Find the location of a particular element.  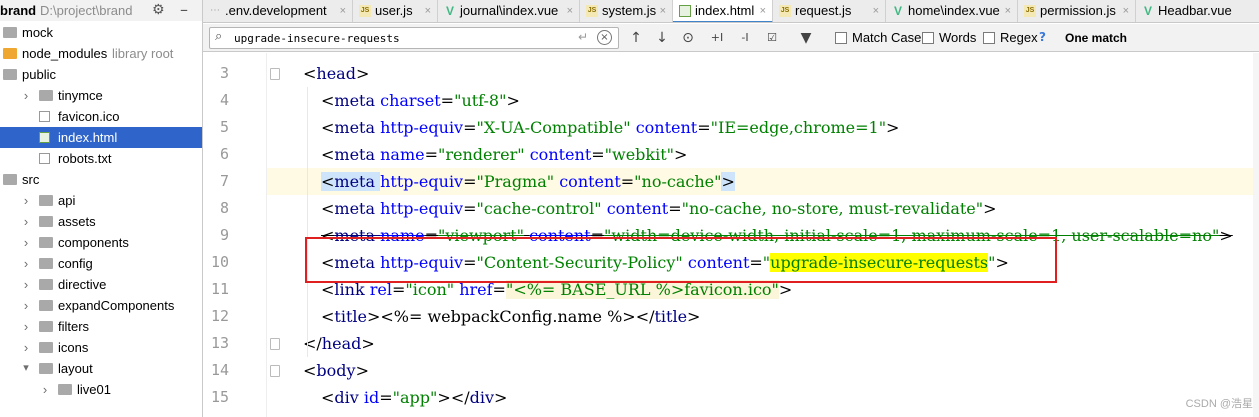

clear-search-icon: × is located at coordinates (604, 37).